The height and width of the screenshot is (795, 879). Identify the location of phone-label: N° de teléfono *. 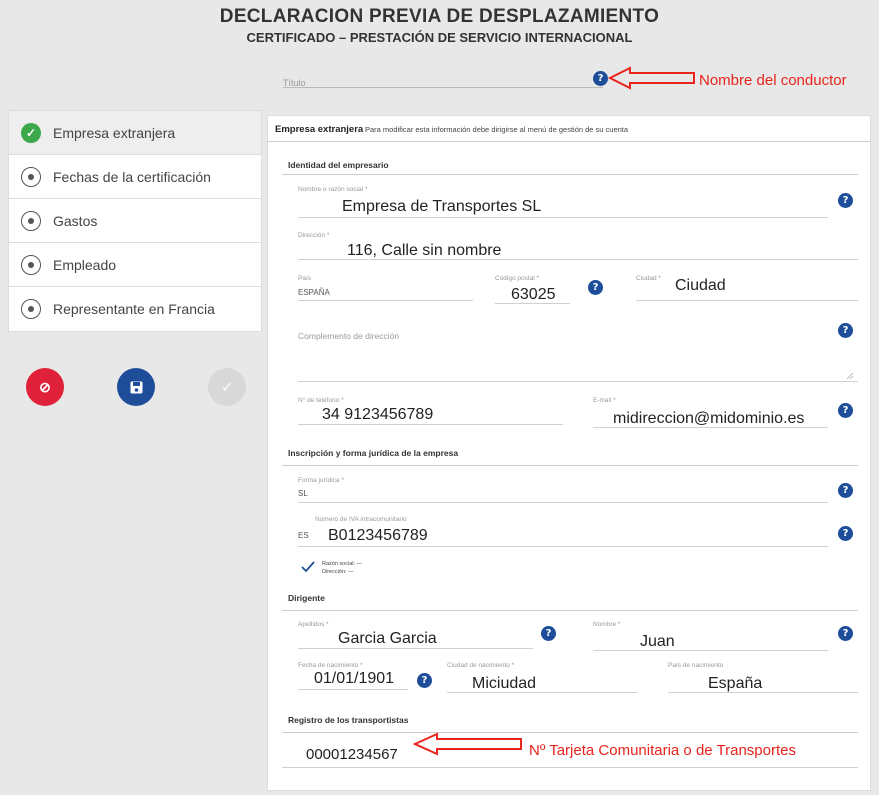
(321, 400).